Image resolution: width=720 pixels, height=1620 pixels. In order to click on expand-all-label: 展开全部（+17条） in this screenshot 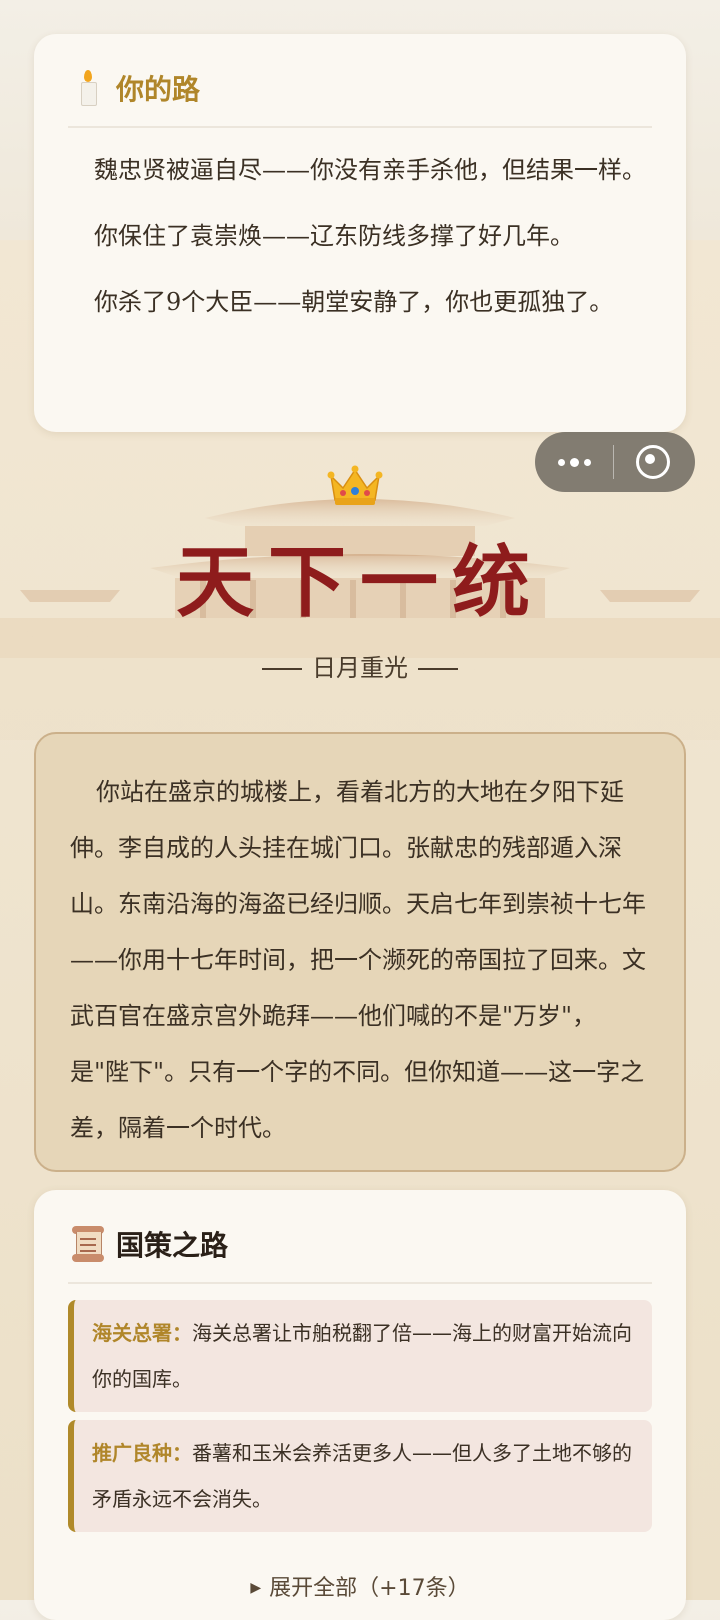, I will do `click(369, 1588)`.